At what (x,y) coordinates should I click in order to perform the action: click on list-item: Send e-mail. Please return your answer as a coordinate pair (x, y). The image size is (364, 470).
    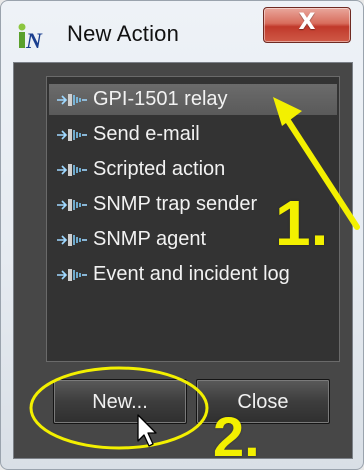
    Looking at the image, I should click on (193, 134).